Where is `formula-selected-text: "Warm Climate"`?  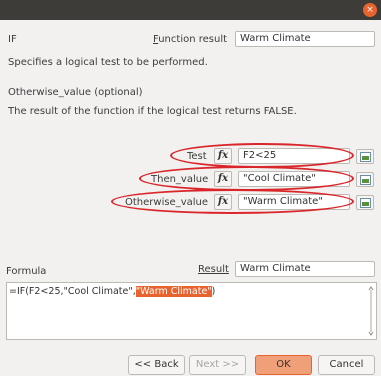
formula-selected-text: "Warm Climate" is located at coordinates (173, 291).